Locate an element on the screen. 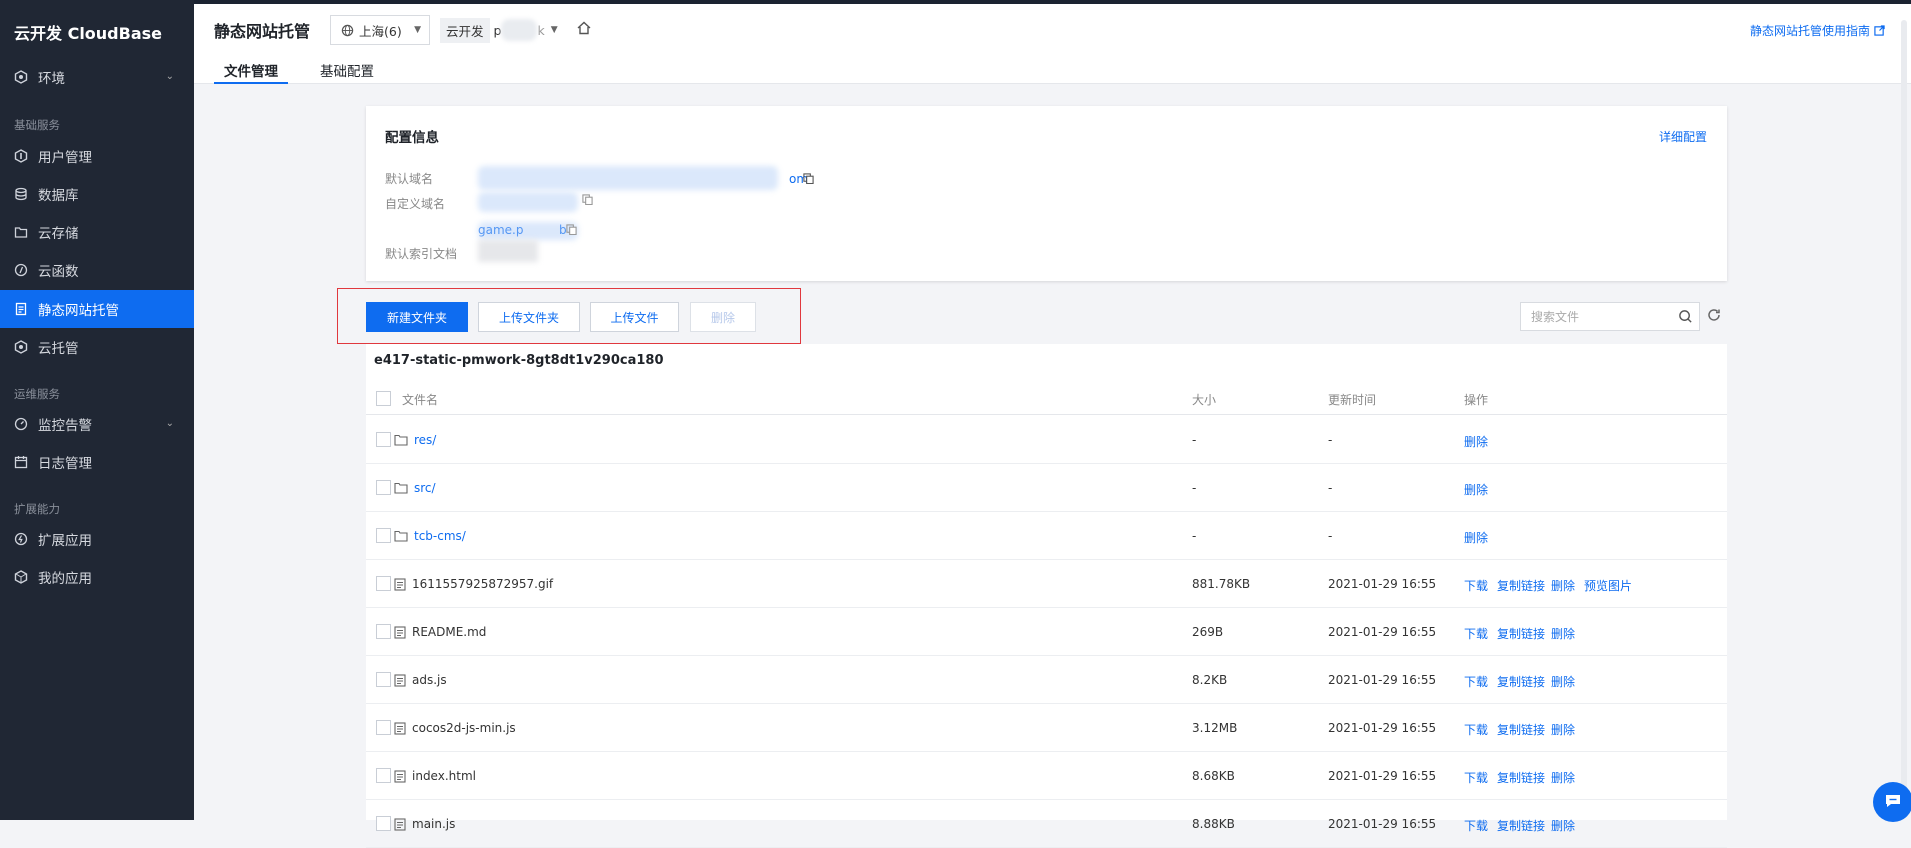 The height and width of the screenshot is (848, 1911). table-row: tcb-cms/ - - 删除 is located at coordinates (1046, 536).